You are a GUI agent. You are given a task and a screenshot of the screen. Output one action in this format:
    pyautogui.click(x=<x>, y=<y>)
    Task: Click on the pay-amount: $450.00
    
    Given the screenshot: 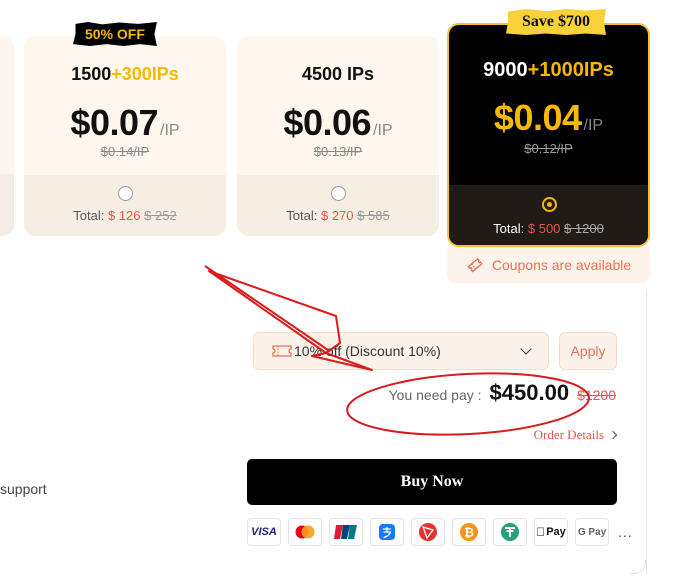 What is the action you would take?
    pyautogui.click(x=529, y=392)
    